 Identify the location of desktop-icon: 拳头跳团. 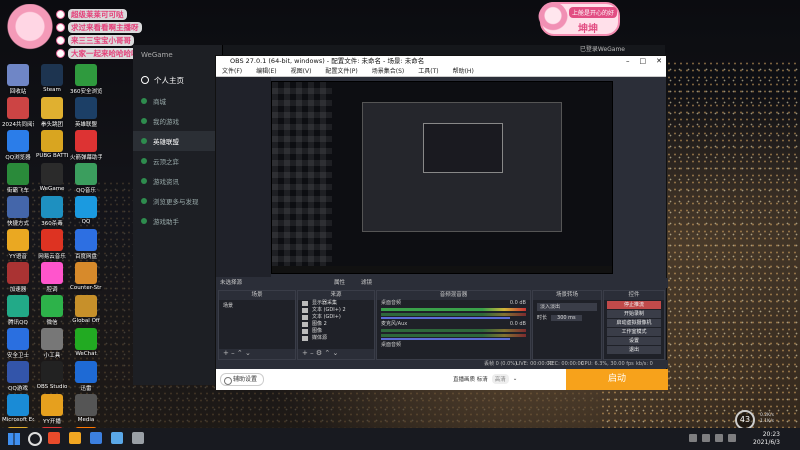
(52, 112).